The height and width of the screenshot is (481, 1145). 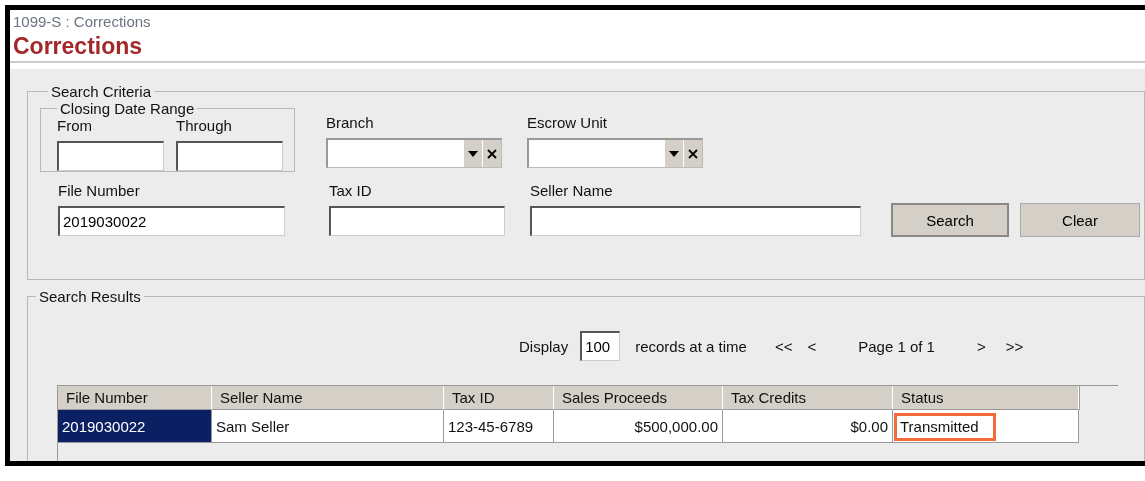 I want to click on seller-name-field, so click(x=695, y=221).